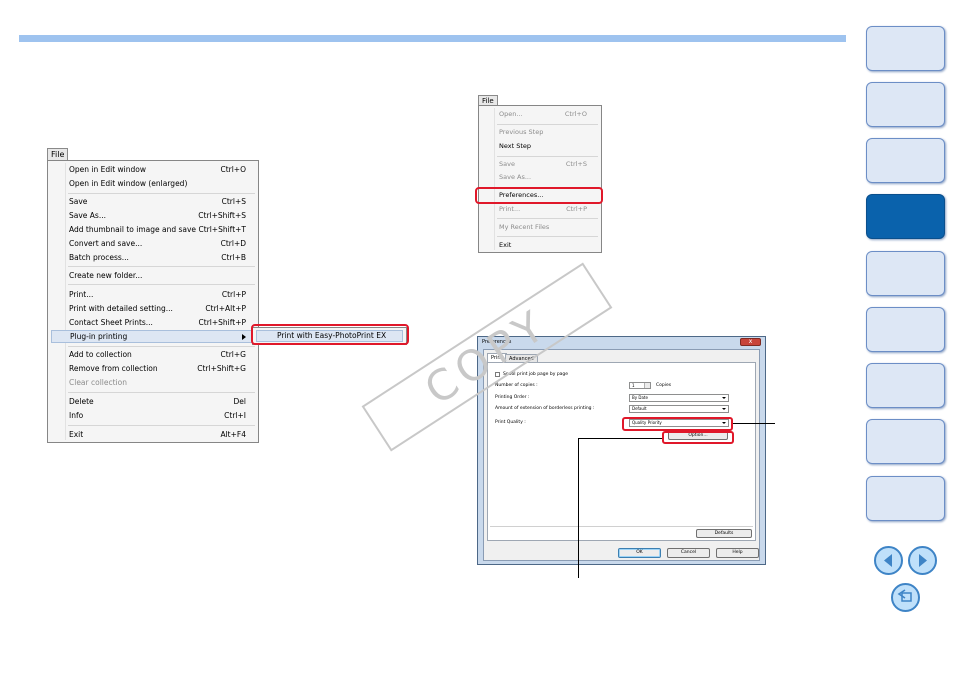  I want to click on menu-item-open-edit: Open in Edit window Ctrl+O, so click(157, 169).